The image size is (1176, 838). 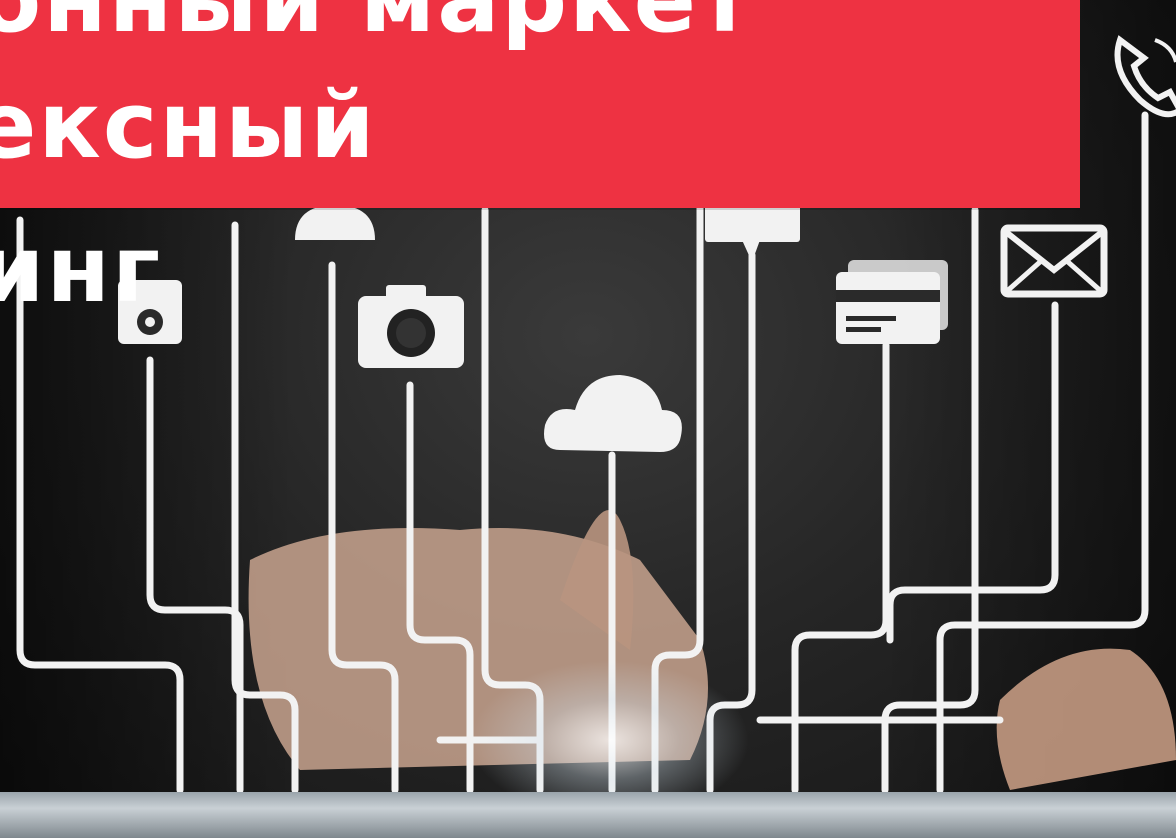 I want to click on user-icon, so click(x=335, y=222).